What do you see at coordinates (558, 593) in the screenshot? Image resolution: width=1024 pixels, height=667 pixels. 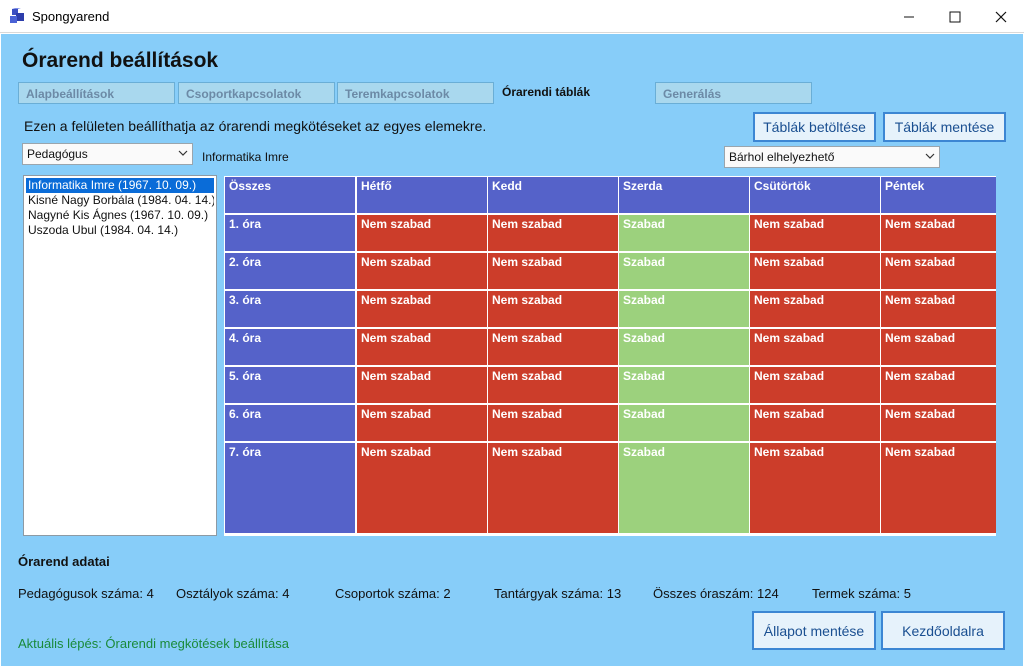 I see `stat-subjects: Tantárgyak száma: 13` at bounding box center [558, 593].